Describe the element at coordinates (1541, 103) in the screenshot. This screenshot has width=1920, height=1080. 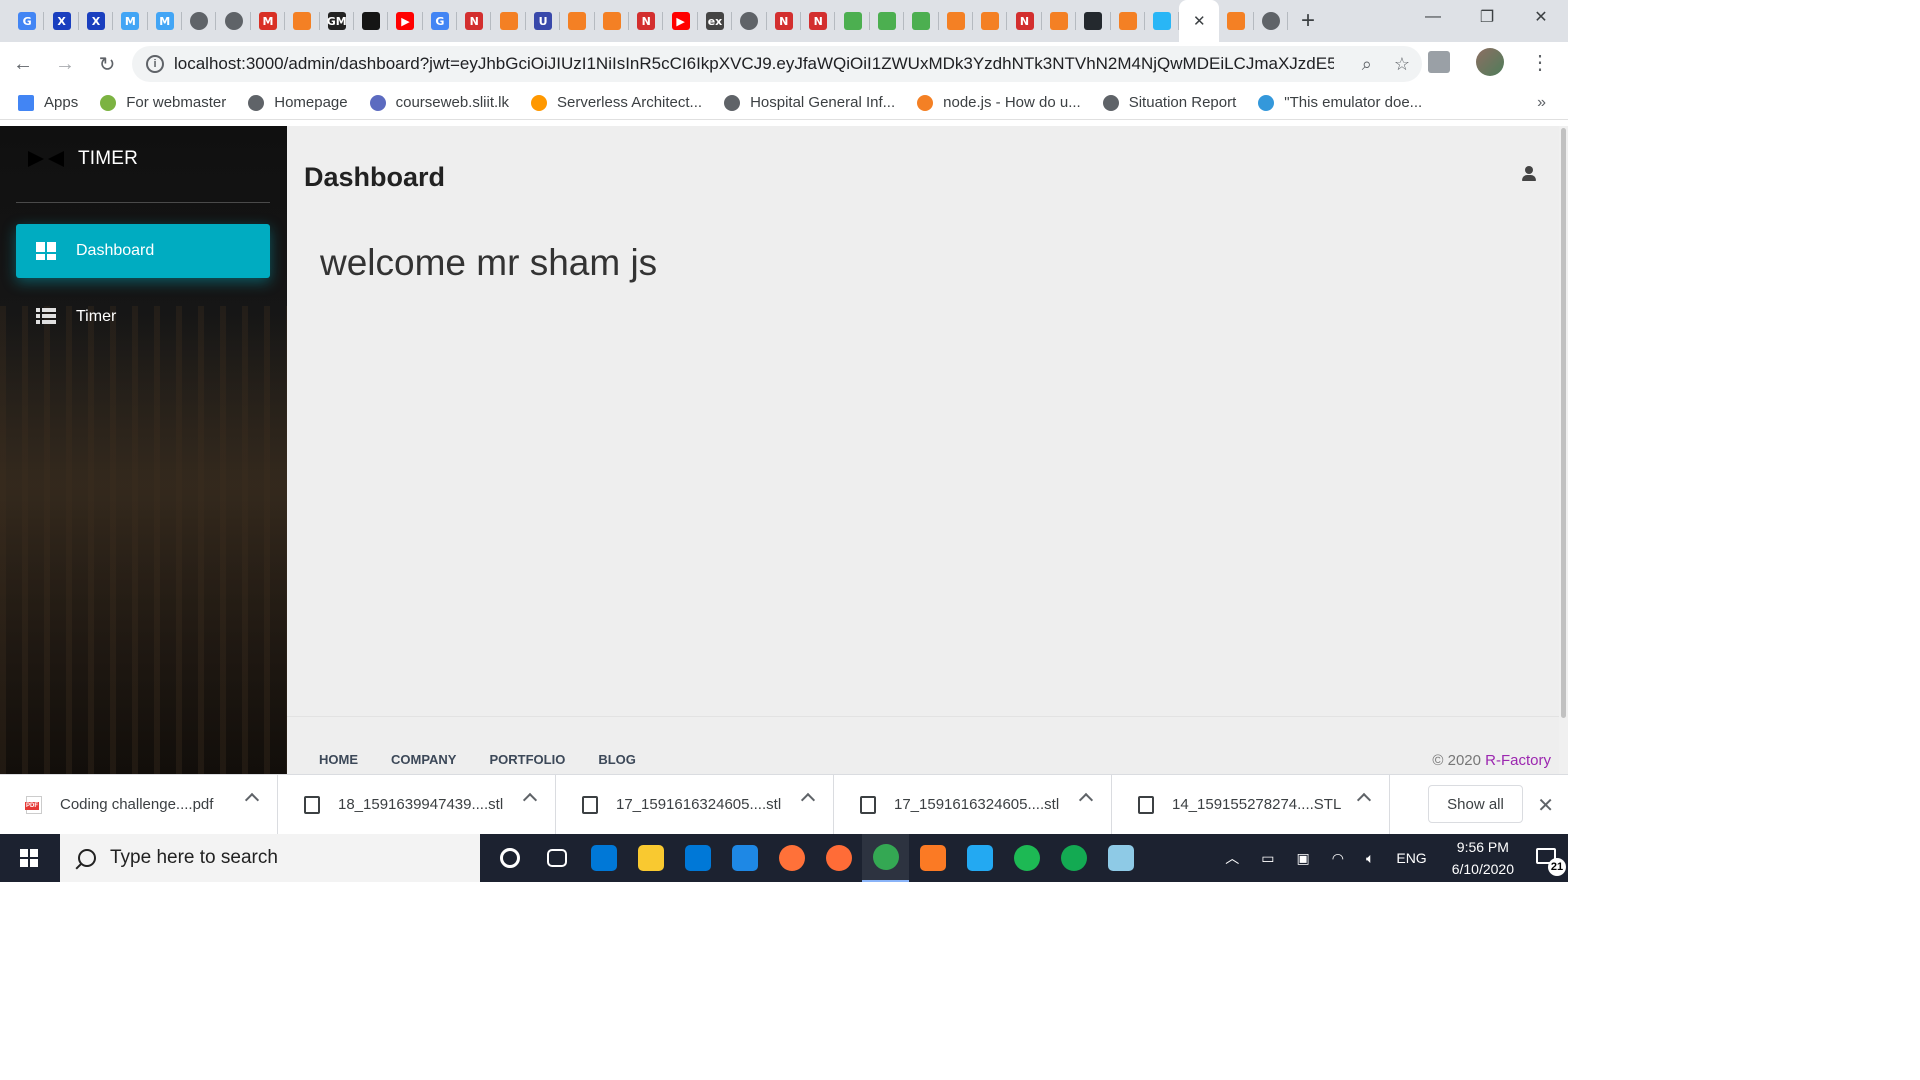
I see `bookmarks-overflow-icon: »` at that location.